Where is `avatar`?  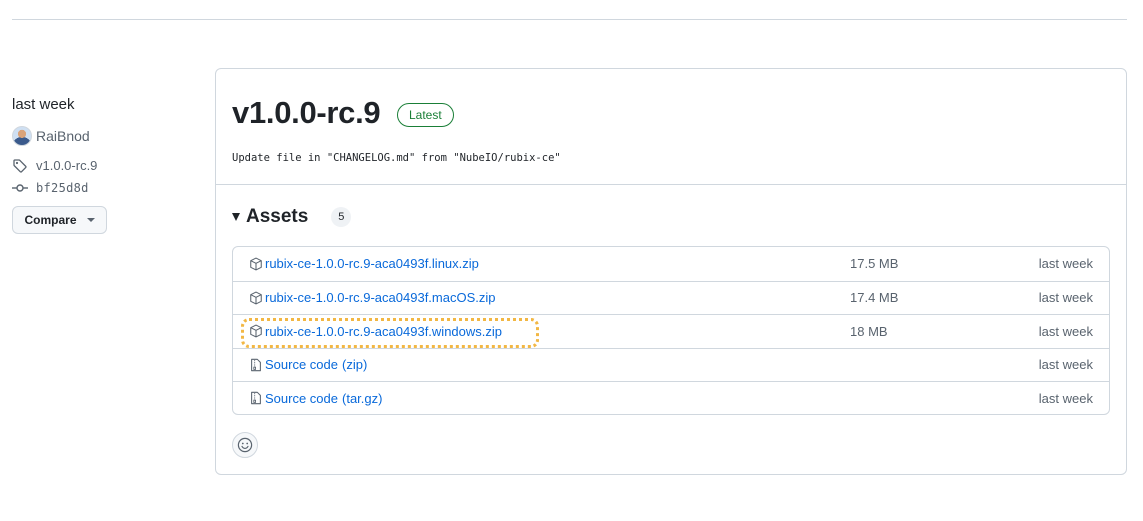
avatar is located at coordinates (22, 136).